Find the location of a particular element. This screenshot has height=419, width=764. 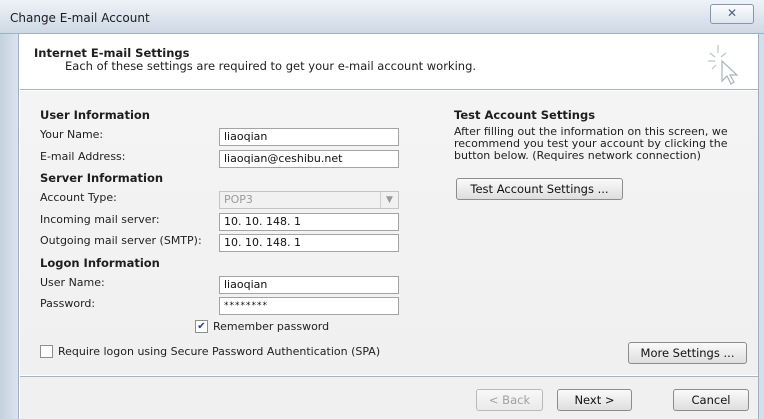

incoming-server-label: Incoming mail server: is located at coordinates (100, 219).